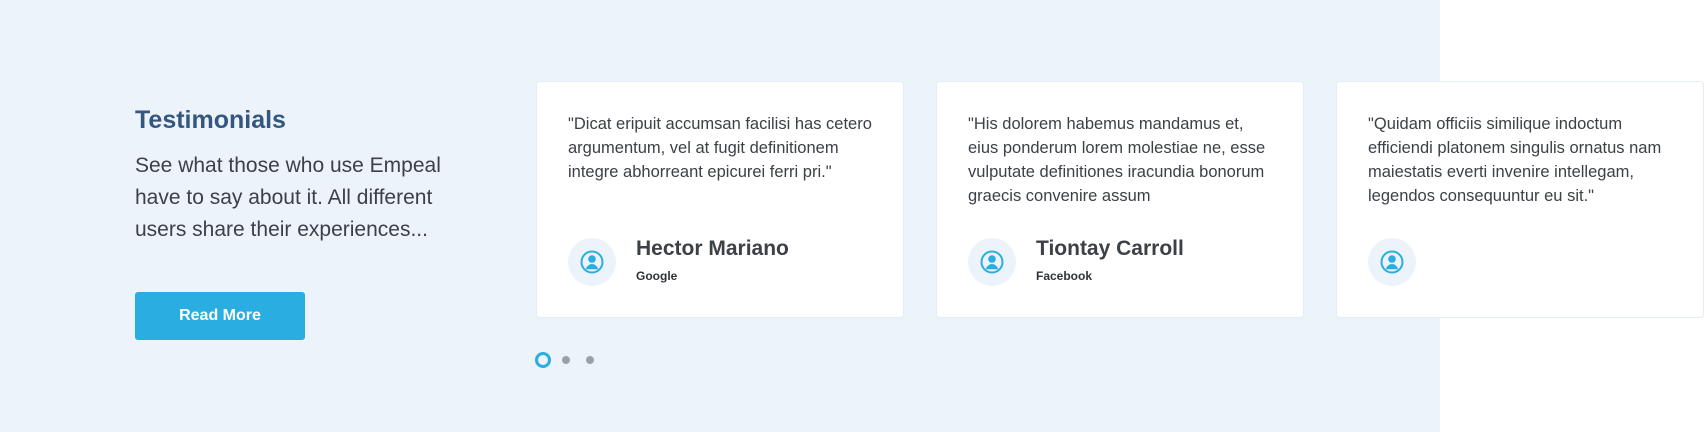 The width and height of the screenshot is (1705, 432). I want to click on testimonial-name: Hector Mariano, so click(712, 248).